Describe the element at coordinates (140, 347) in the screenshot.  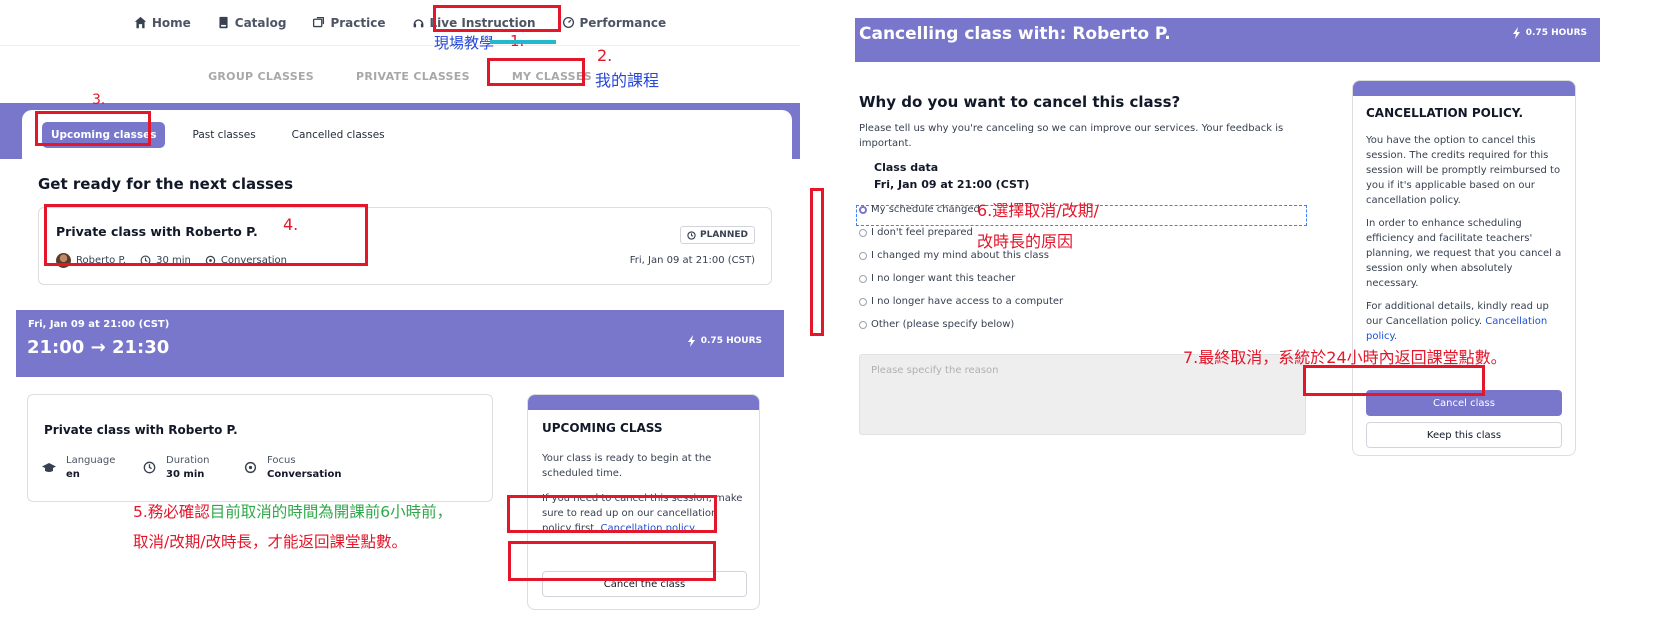
I see `time-end: 21:30` at that location.